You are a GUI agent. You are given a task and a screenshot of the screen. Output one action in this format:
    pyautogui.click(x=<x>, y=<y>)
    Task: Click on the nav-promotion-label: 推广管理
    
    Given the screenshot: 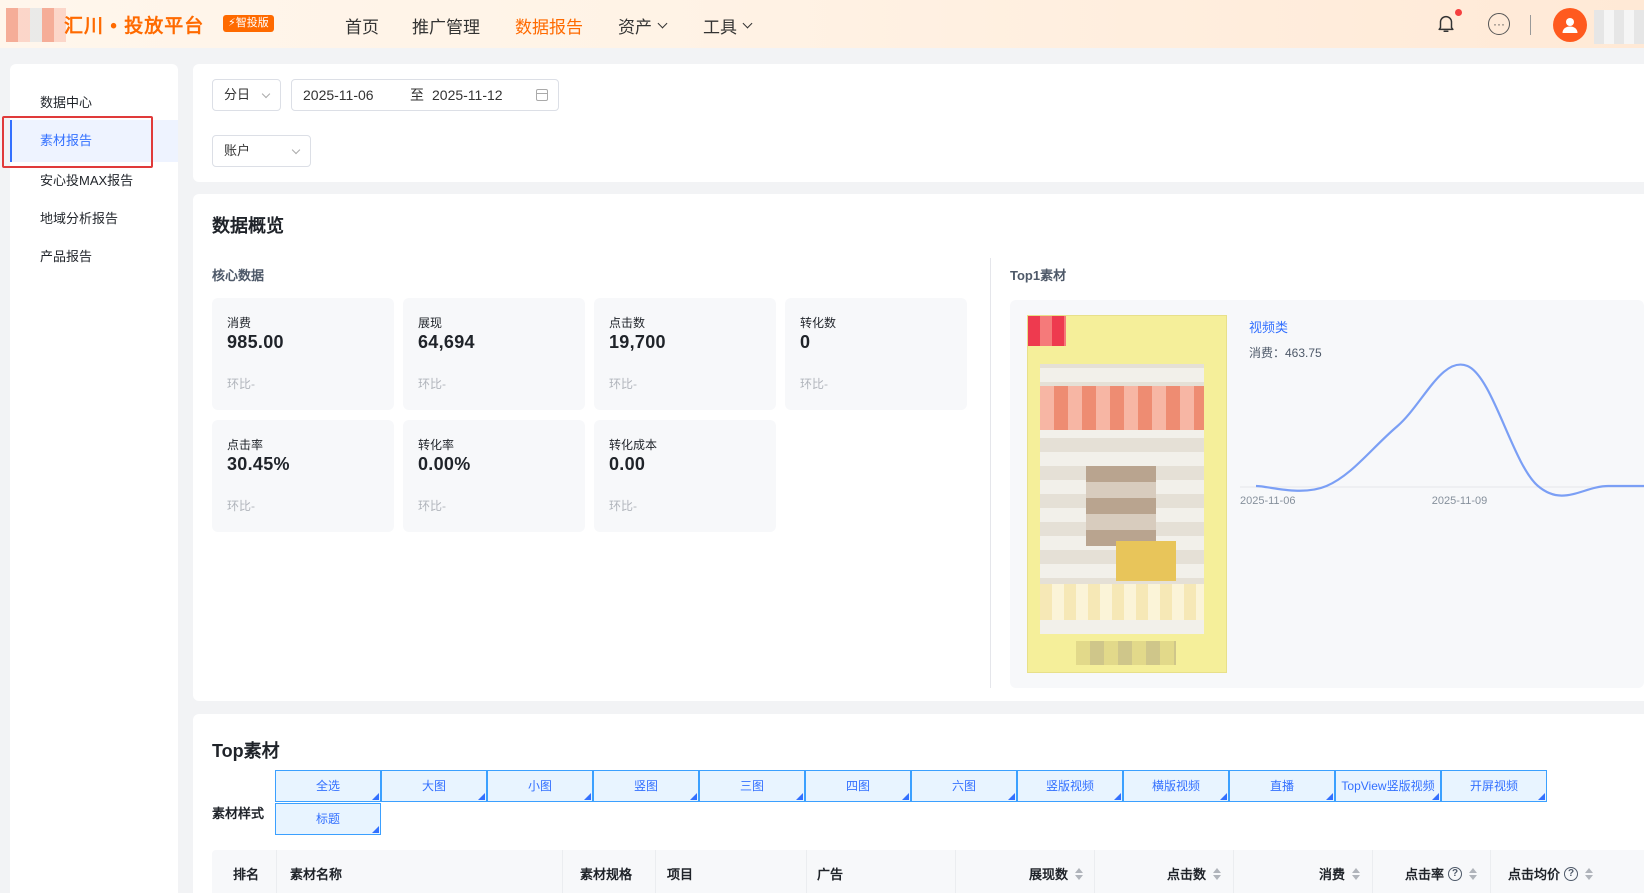 What is the action you would take?
    pyautogui.click(x=446, y=27)
    